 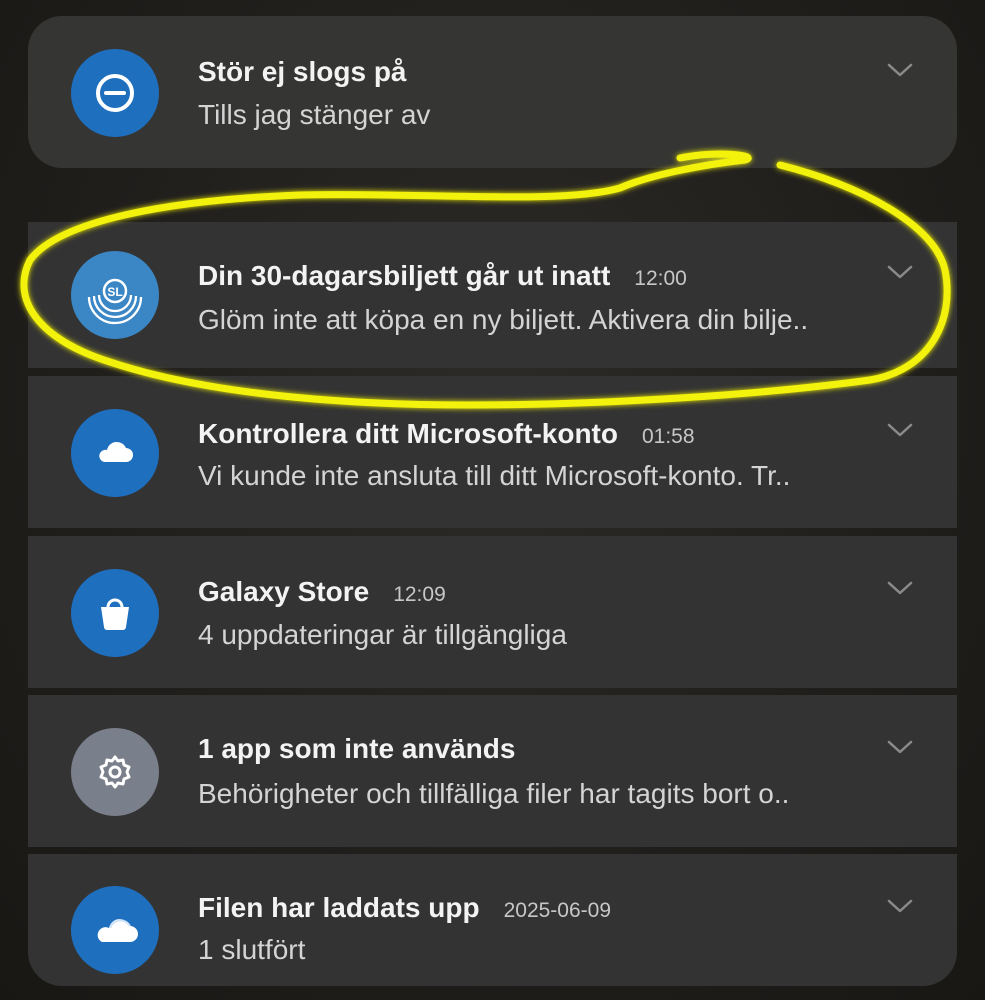 What do you see at coordinates (115, 453) in the screenshot?
I see `cloud-icon` at bounding box center [115, 453].